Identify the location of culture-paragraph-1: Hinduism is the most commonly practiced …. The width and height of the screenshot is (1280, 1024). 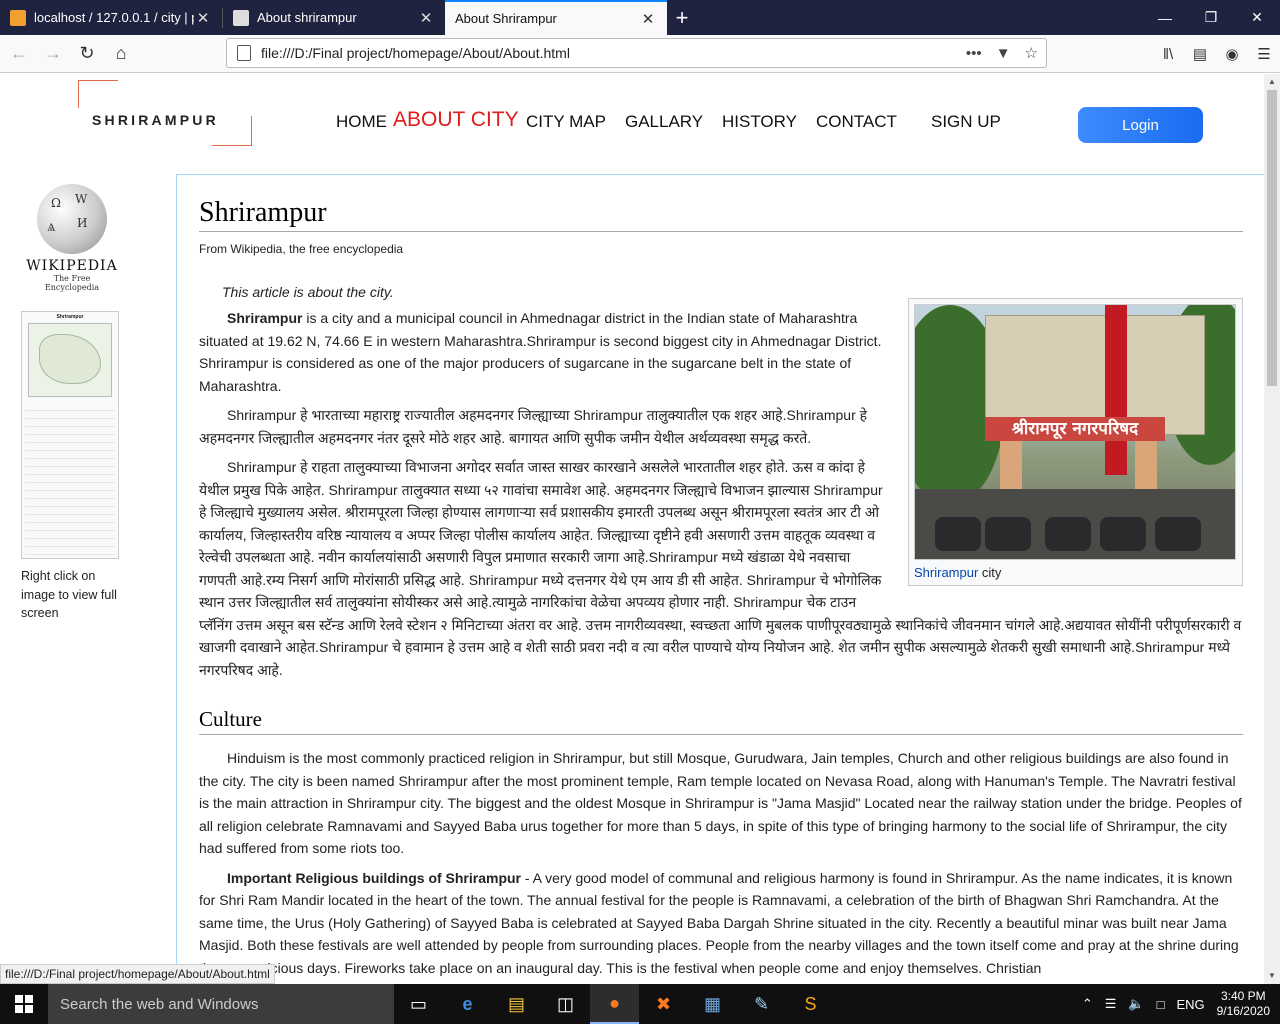
(720, 803).